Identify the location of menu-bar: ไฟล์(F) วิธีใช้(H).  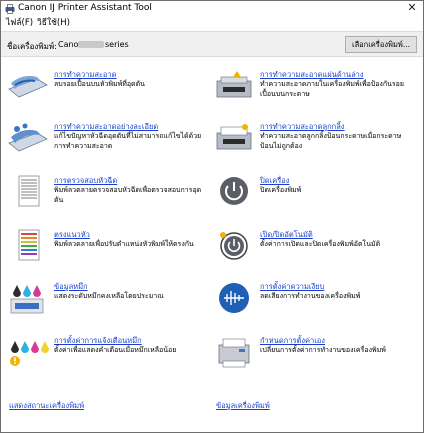
(212, 23).